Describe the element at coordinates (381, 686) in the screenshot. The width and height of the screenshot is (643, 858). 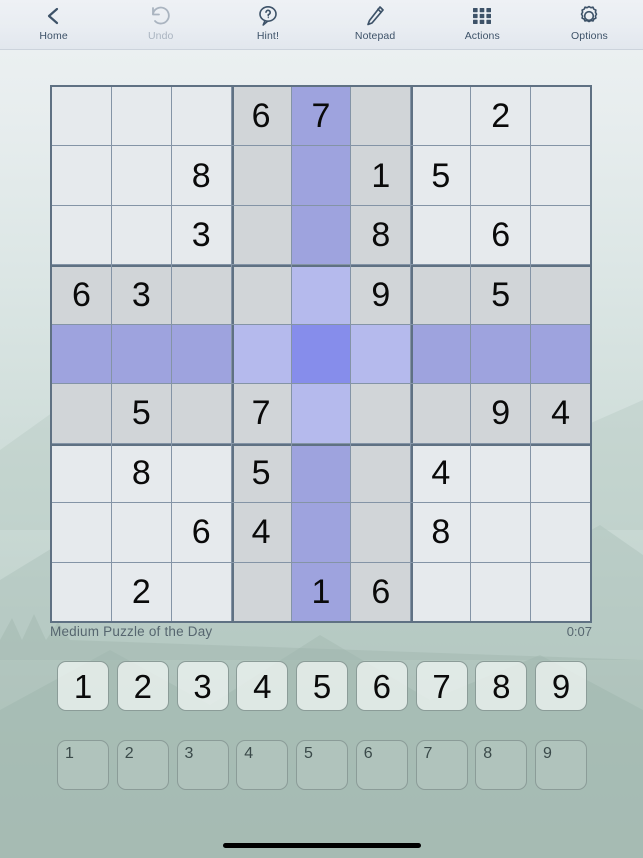
I see `number-key-6: 6` at that location.